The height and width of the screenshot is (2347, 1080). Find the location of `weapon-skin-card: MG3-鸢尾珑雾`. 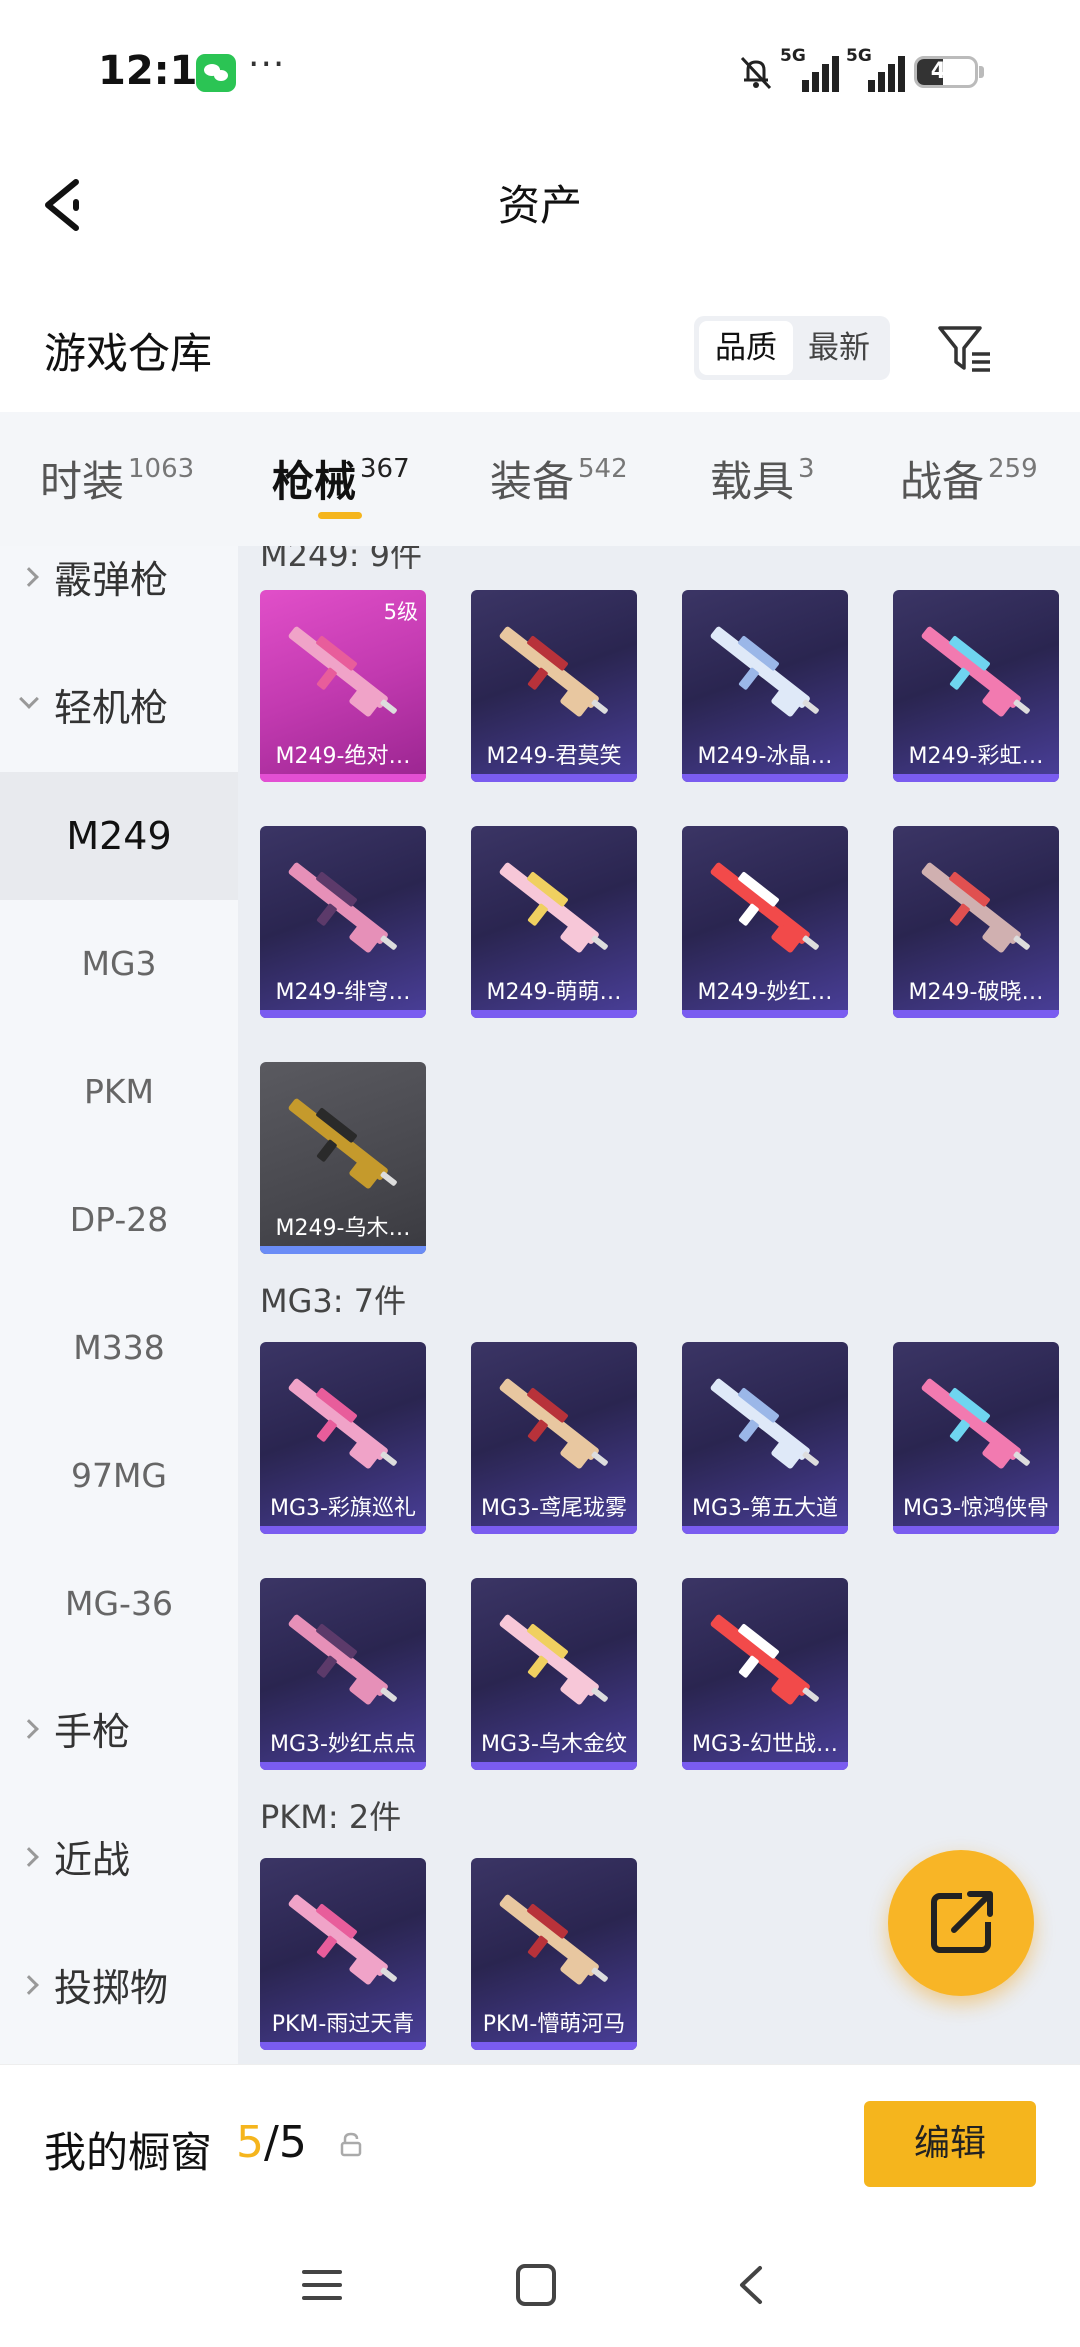

weapon-skin-card: MG3-鸢尾珑雾 is located at coordinates (554, 1438).